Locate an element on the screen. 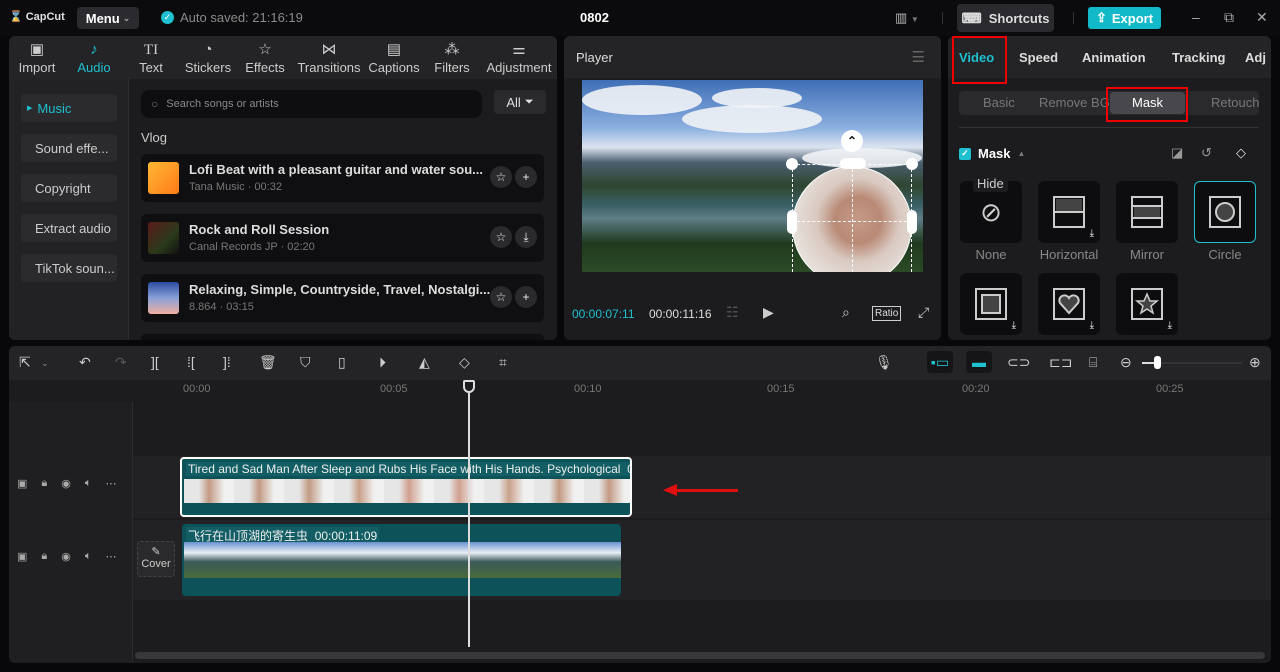 This screenshot has height=672, width=1280. hamburger-menu-icon: ☰ is located at coordinates (918, 57).